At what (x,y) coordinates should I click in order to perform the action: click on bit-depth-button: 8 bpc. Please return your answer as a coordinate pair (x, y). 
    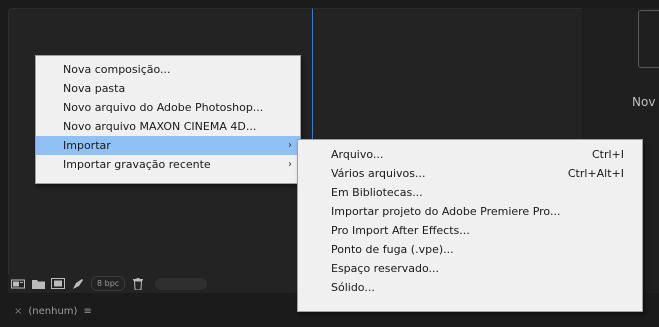
    Looking at the image, I should click on (108, 283).